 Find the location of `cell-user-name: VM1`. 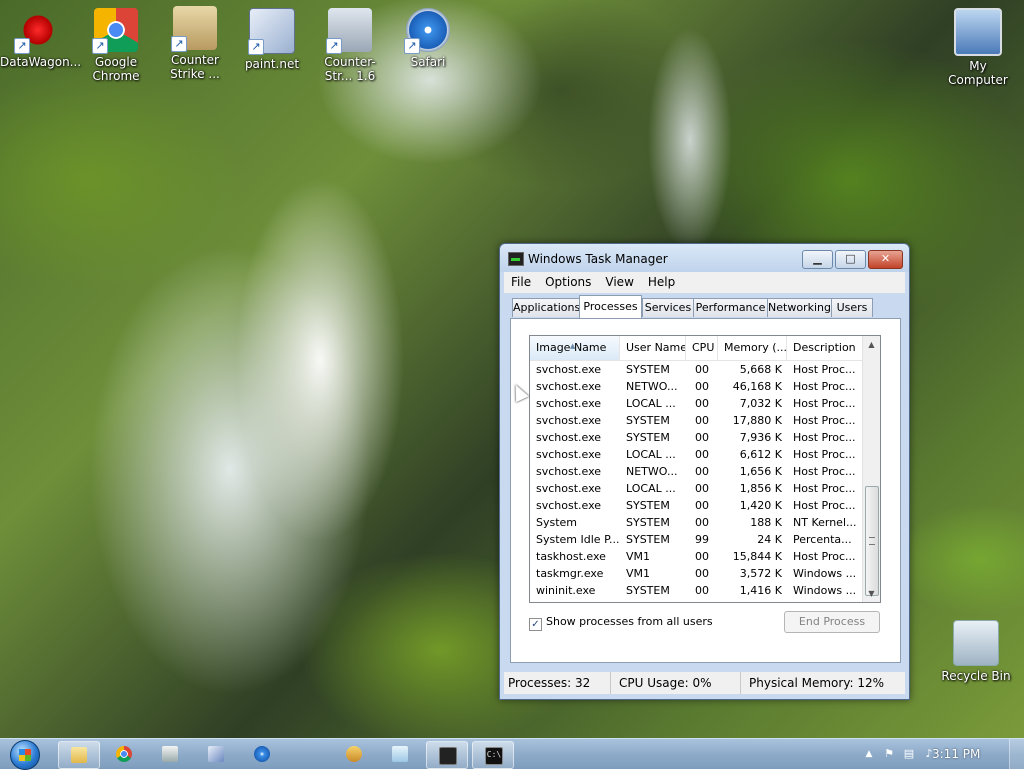

cell-user-name: VM1 is located at coordinates (638, 573).